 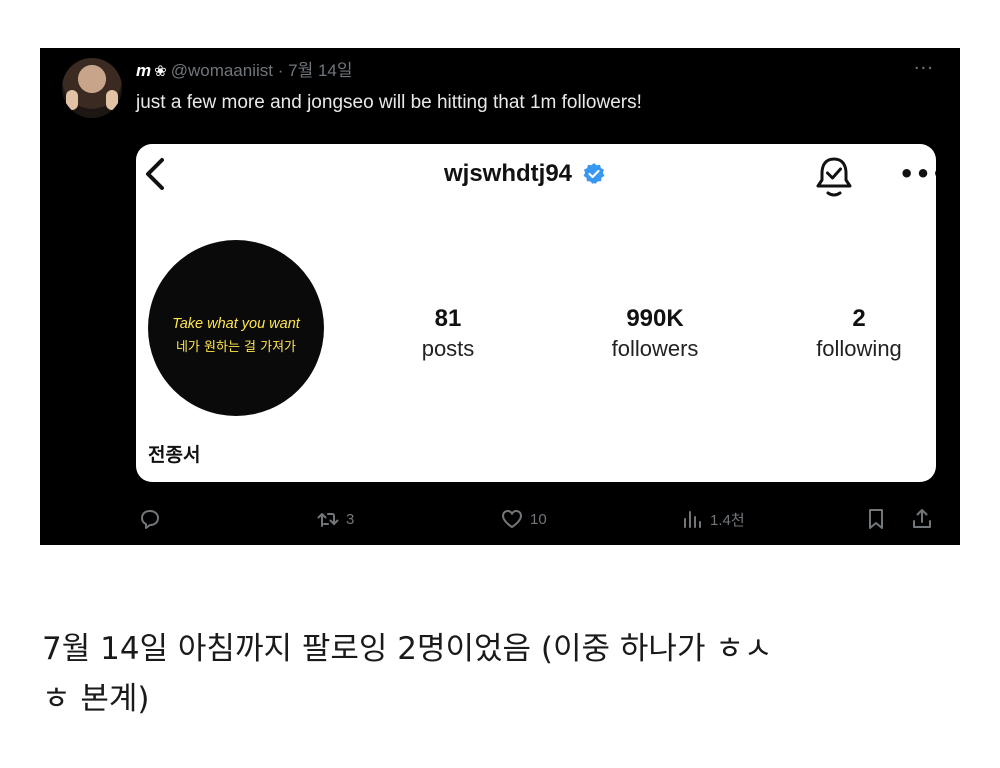 I want to click on share-button, so click(x=922, y=519).